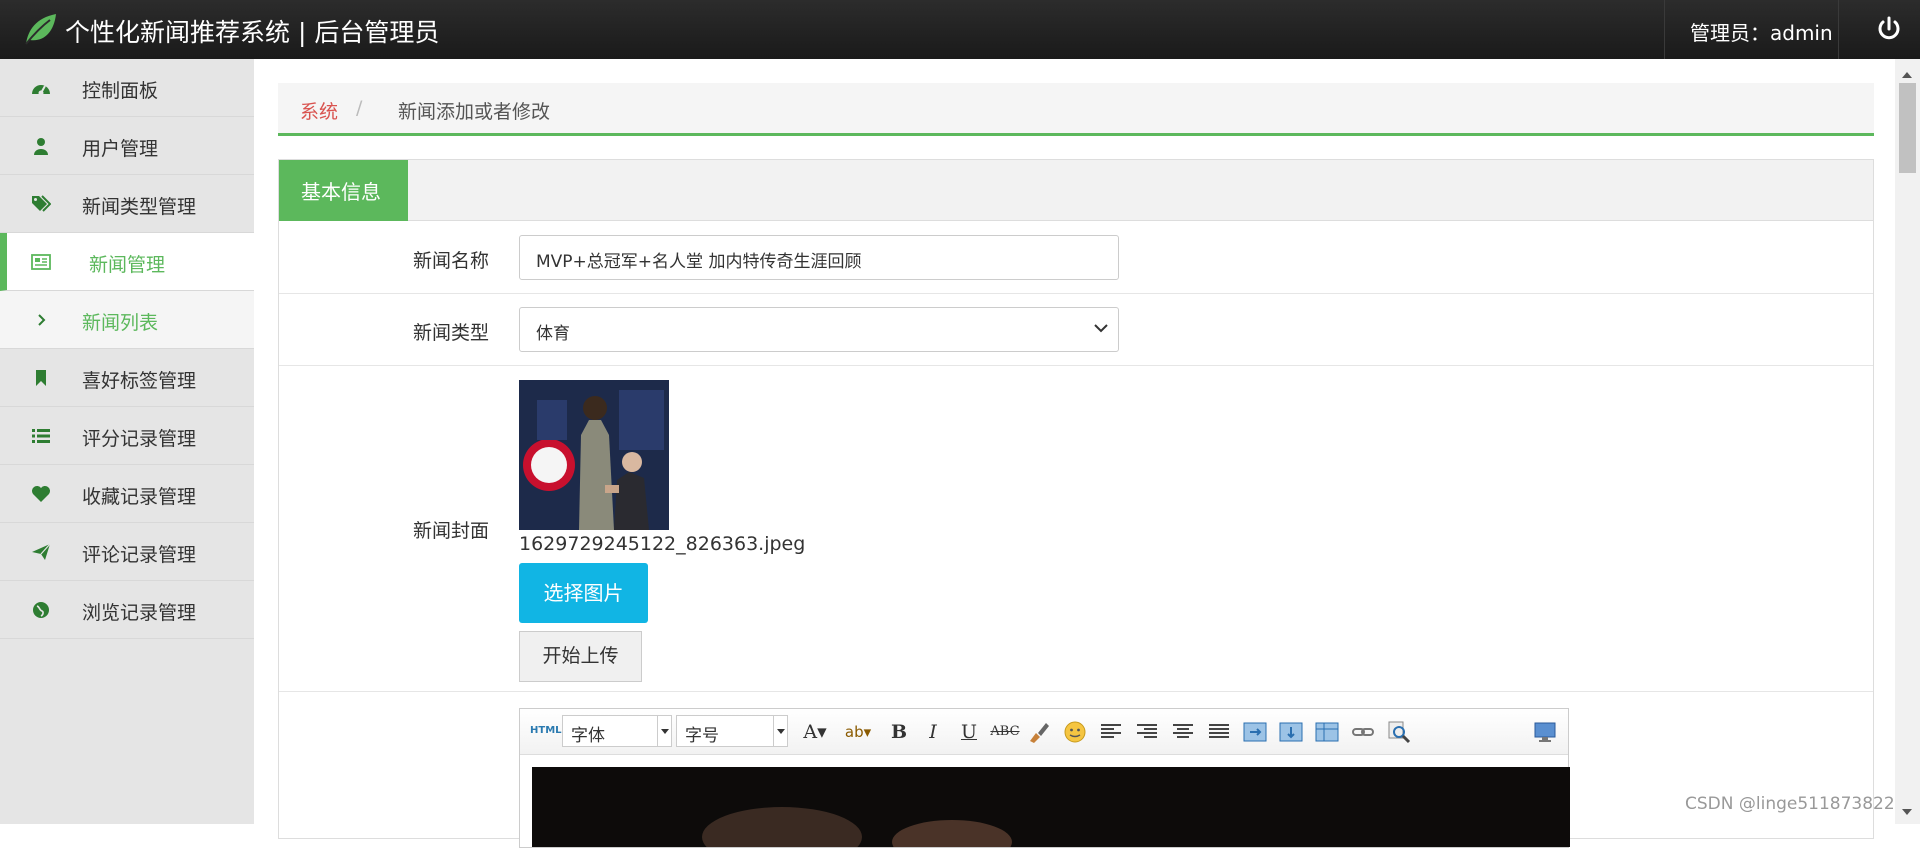 Image resolution: width=1920 pixels, height=851 pixels. What do you see at coordinates (1363, 732) in the screenshot?
I see `link-icon` at bounding box center [1363, 732].